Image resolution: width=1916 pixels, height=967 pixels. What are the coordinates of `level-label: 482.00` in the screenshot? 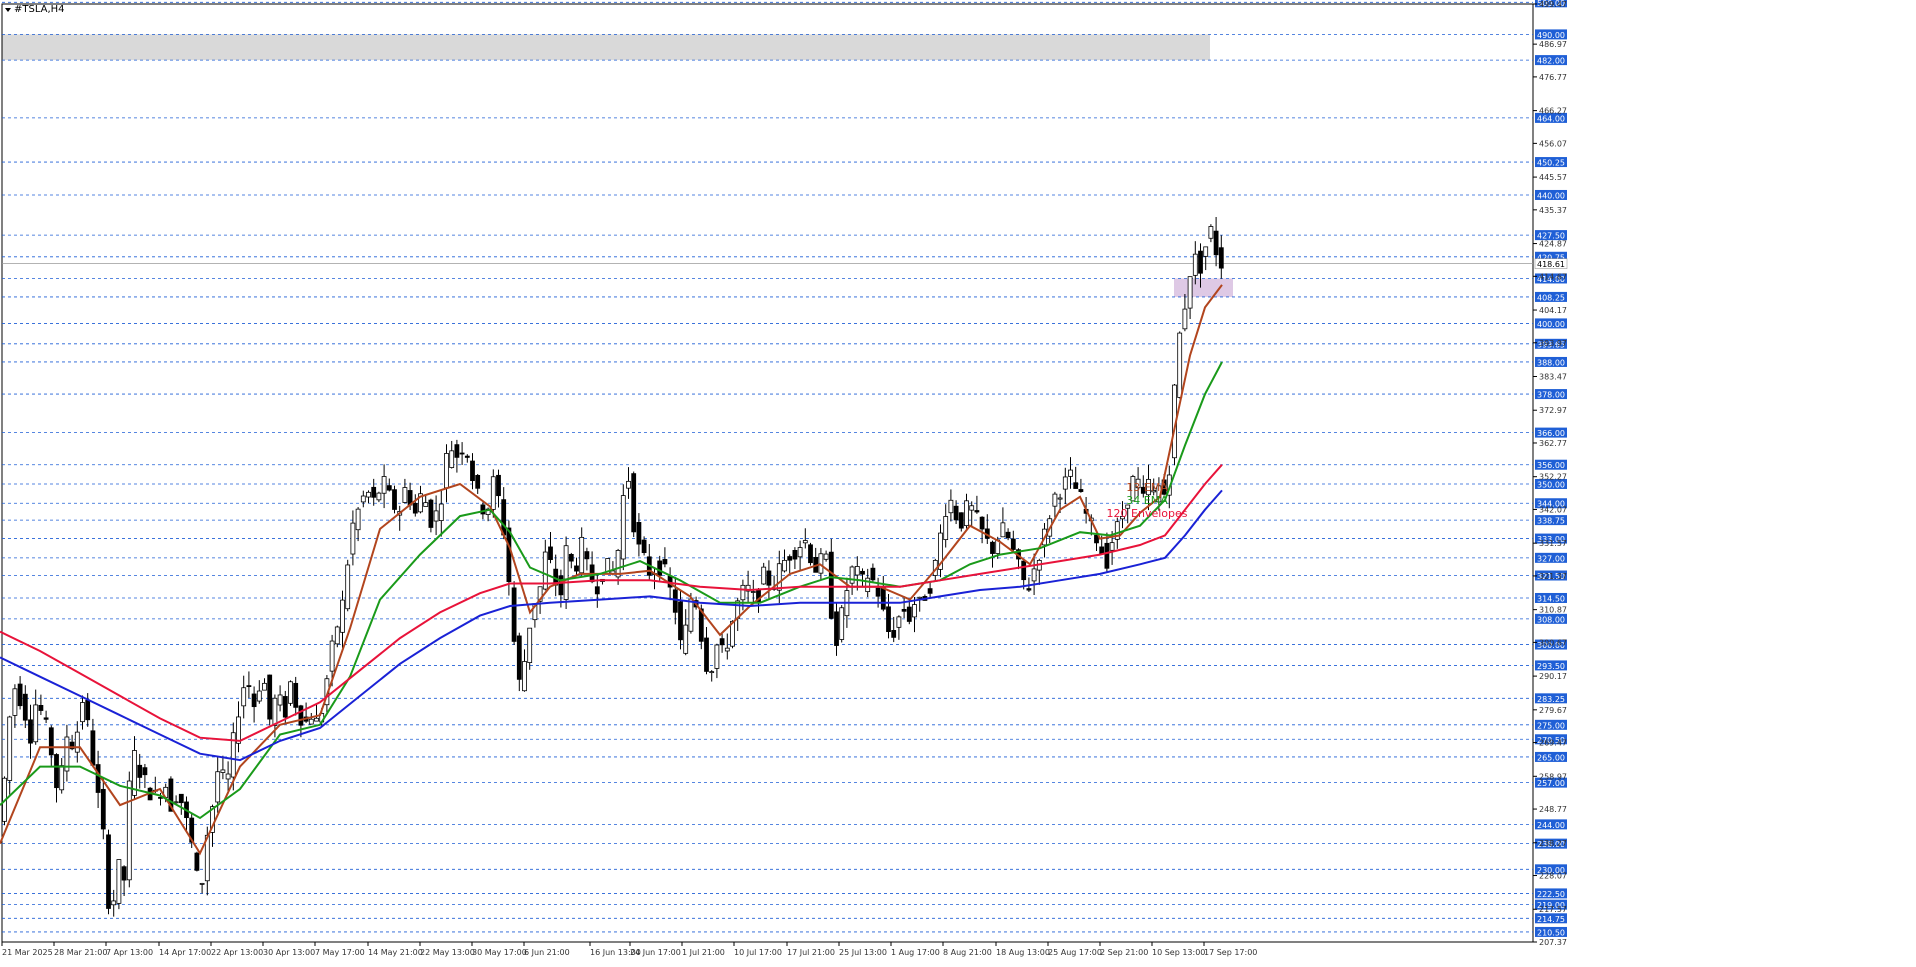 It's located at (1551, 61).